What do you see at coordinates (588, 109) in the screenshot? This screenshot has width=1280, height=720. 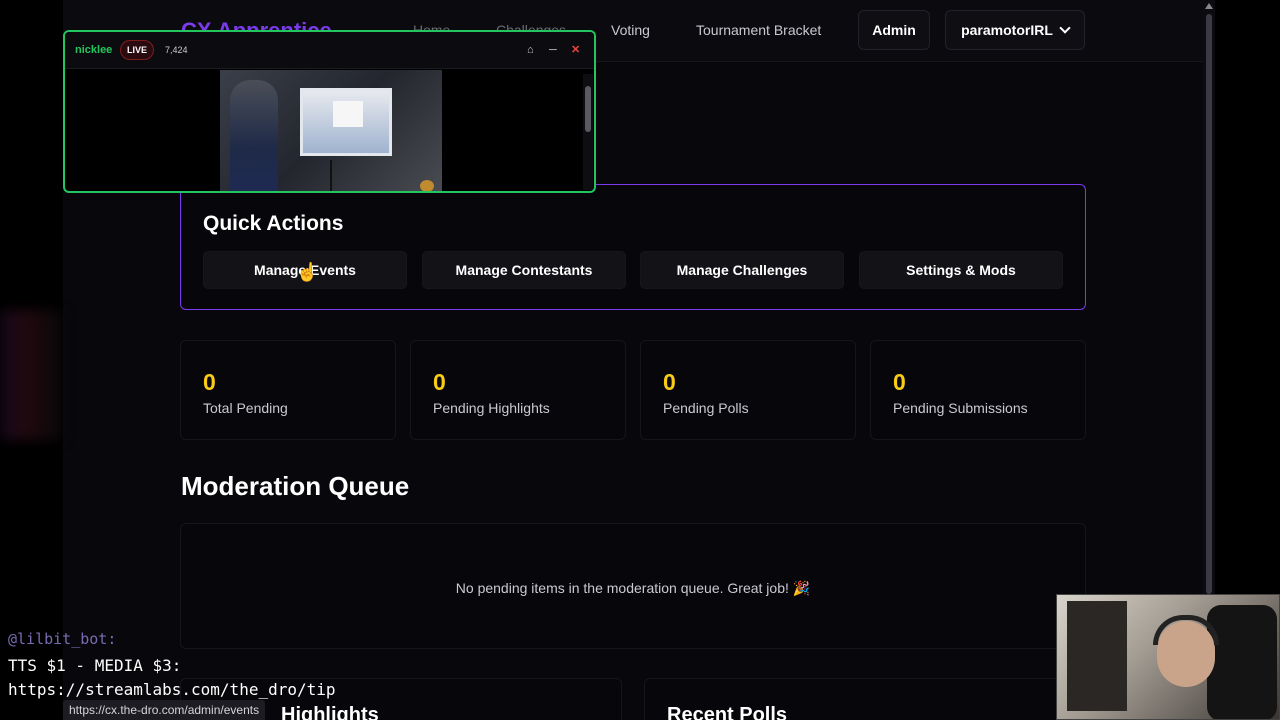 I see `popout-scrollbar-thumb` at bounding box center [588, 109].